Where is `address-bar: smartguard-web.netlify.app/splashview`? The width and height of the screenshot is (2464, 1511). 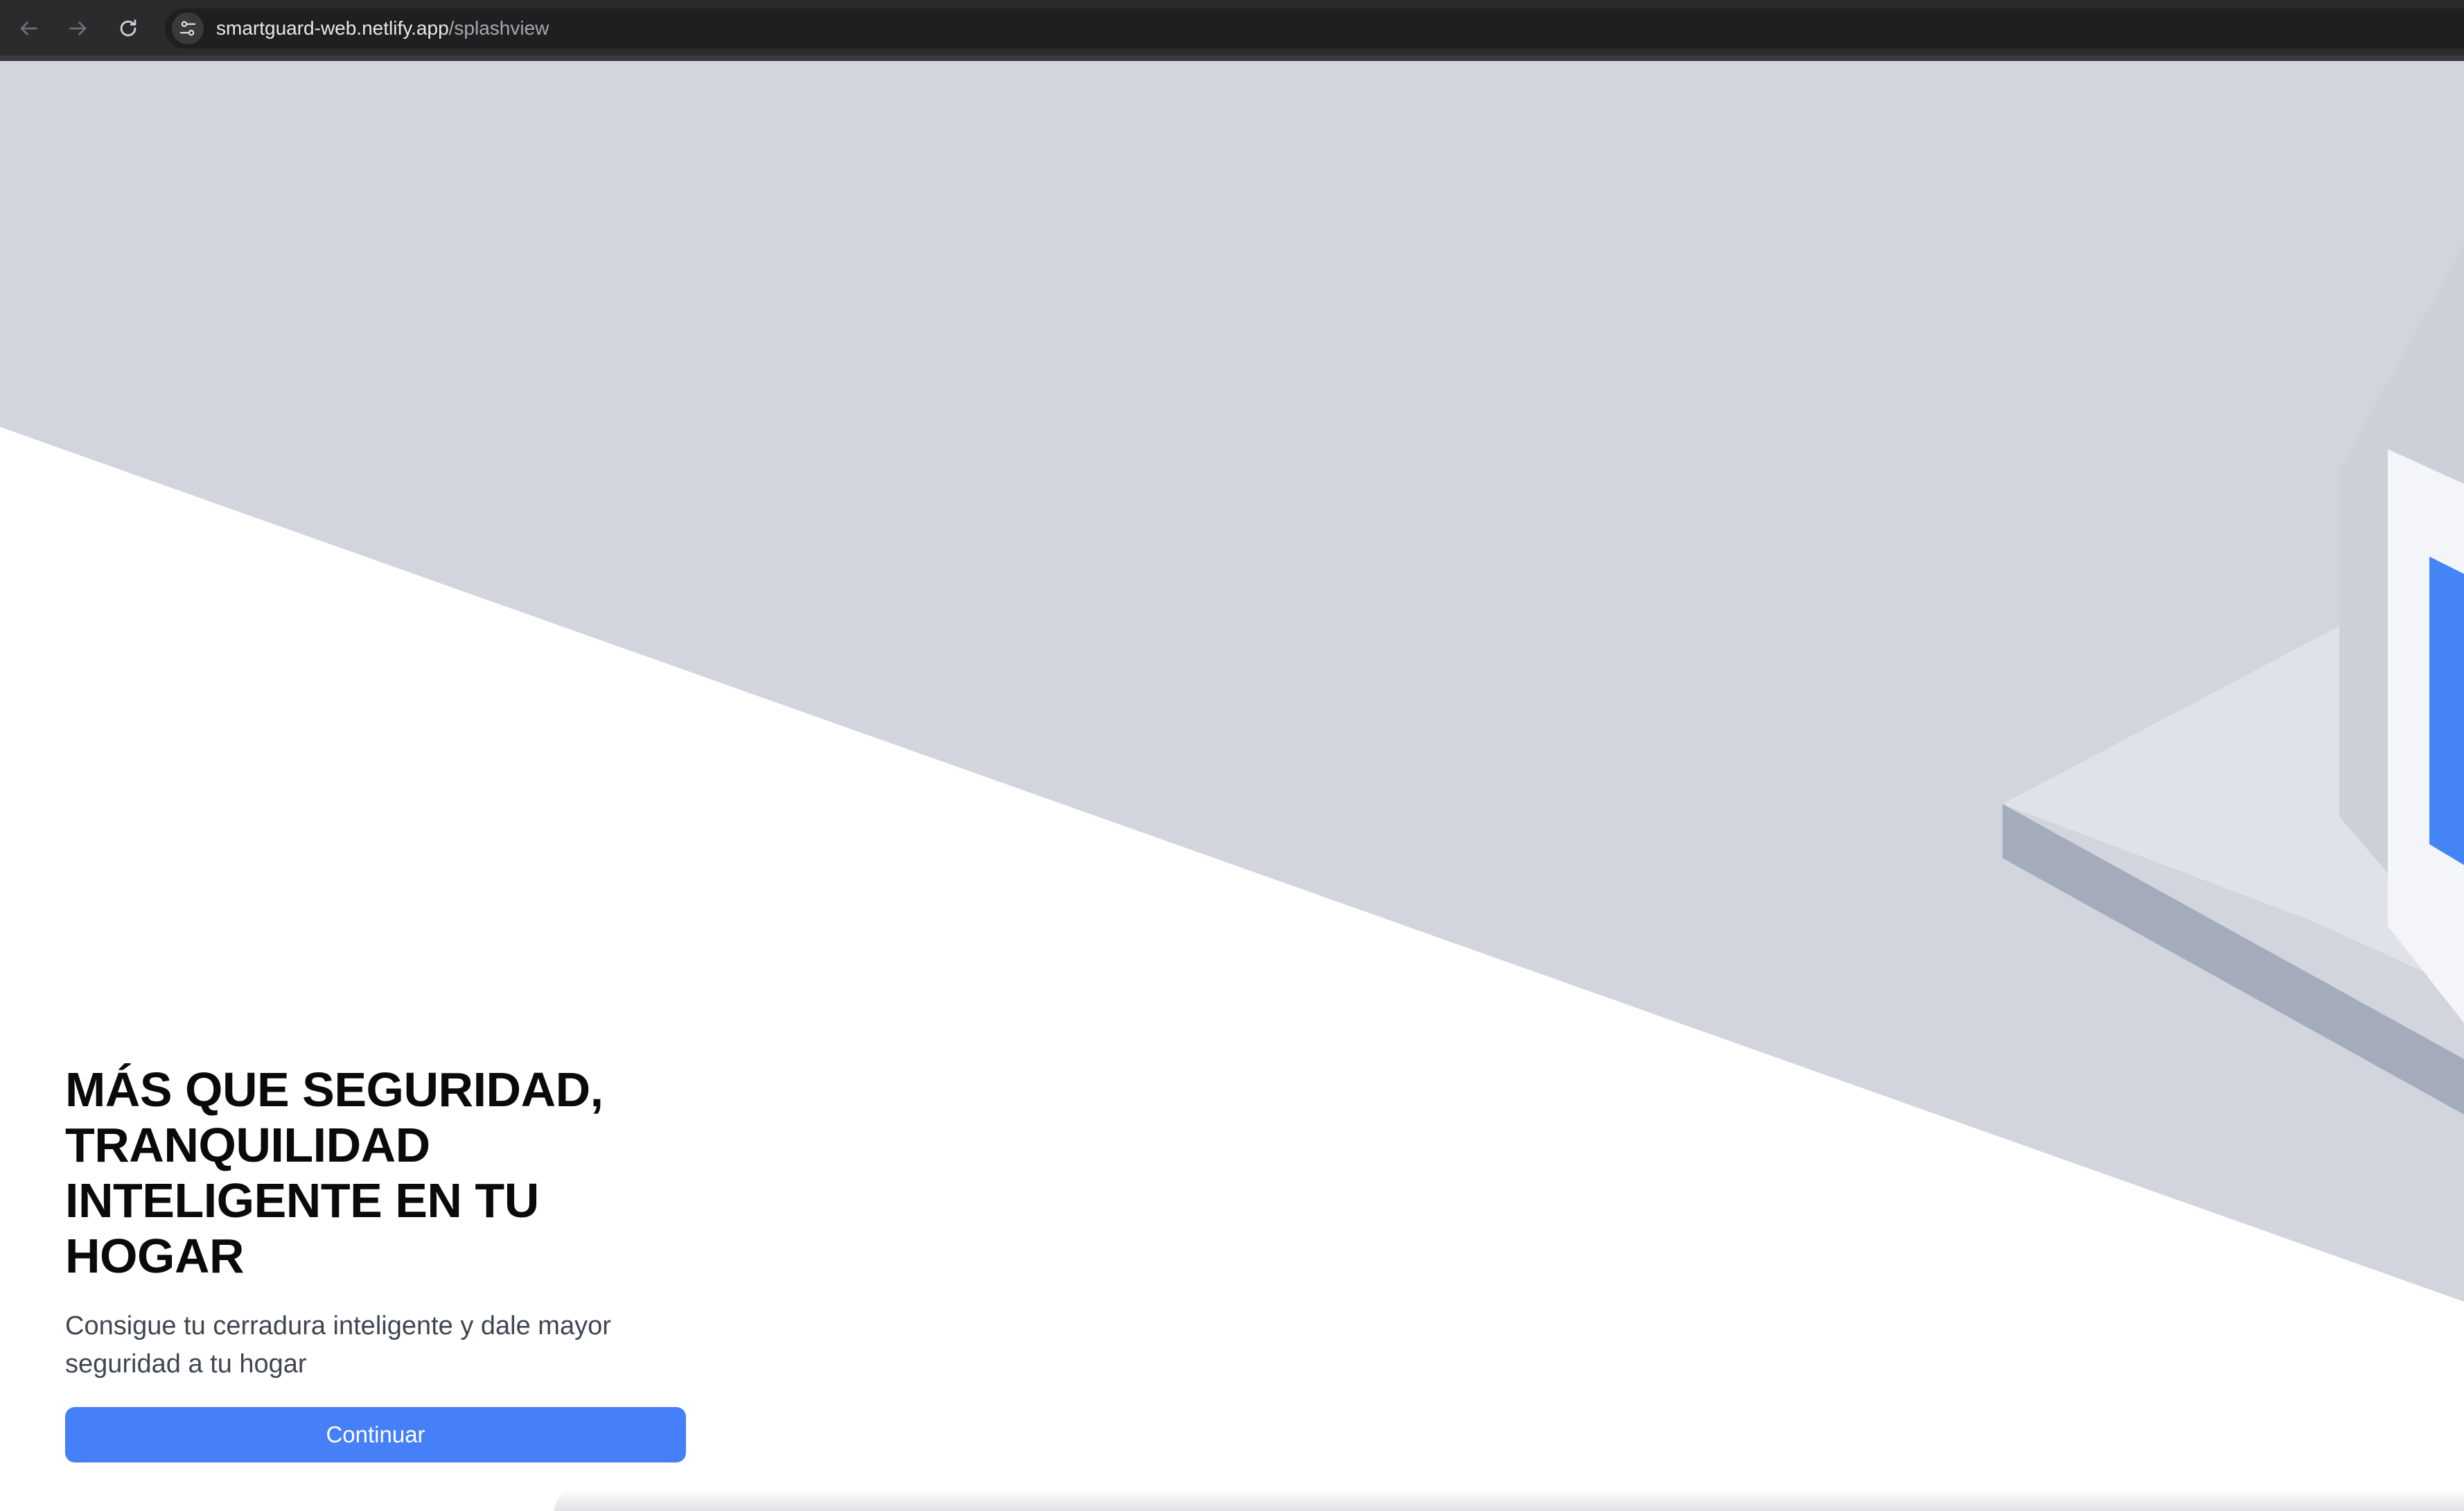
address-bar: smartguard-web.netlify.app/splashview is located at coordinates (1314, 29).